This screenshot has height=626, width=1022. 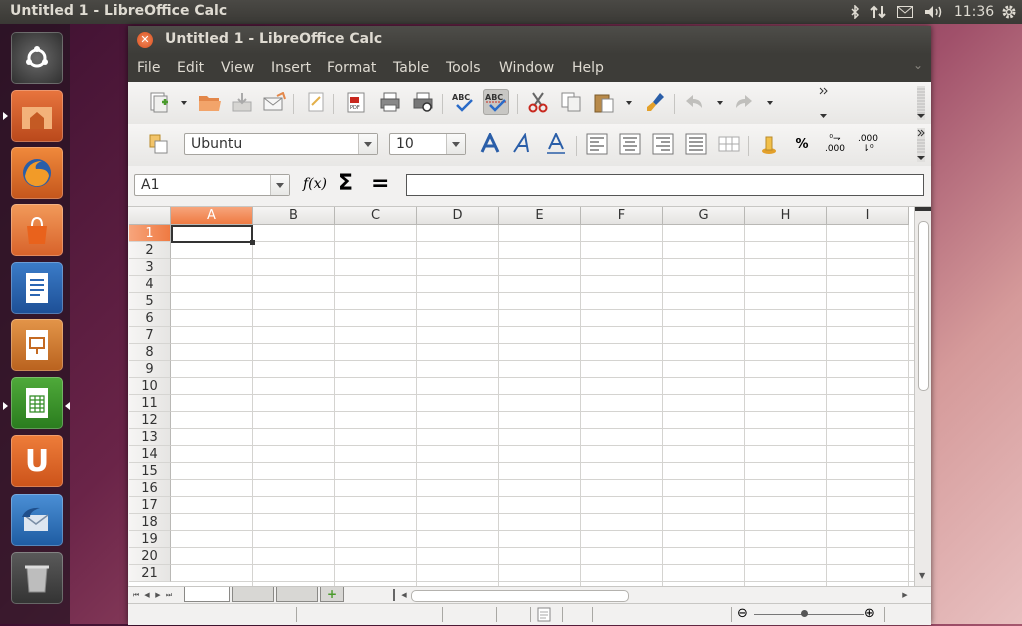 I want to click on save-button, so click(x=242, y=102).